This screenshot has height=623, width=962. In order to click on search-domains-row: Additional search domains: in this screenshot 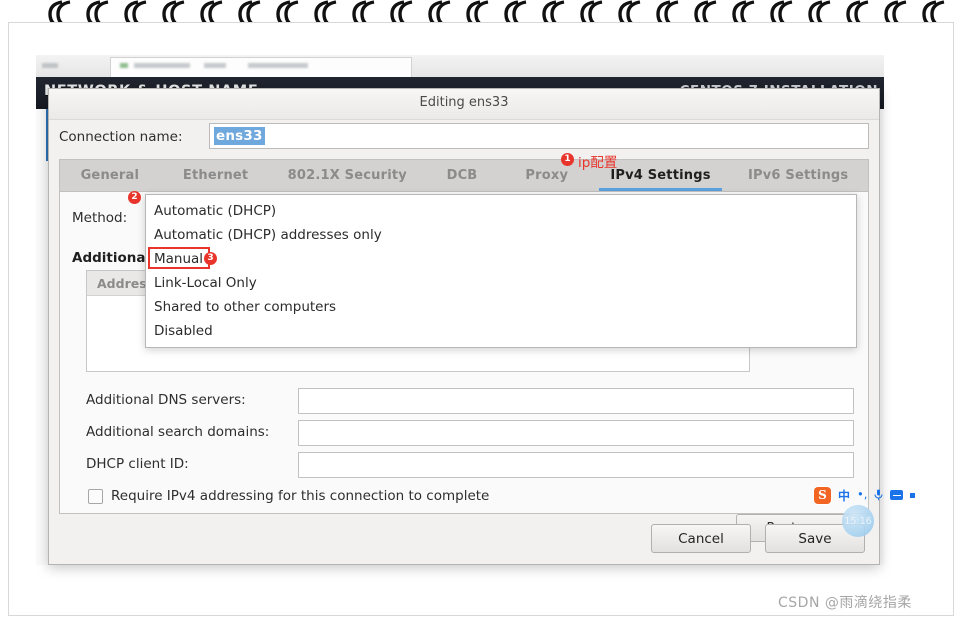, I will do `click(470, 433)`.